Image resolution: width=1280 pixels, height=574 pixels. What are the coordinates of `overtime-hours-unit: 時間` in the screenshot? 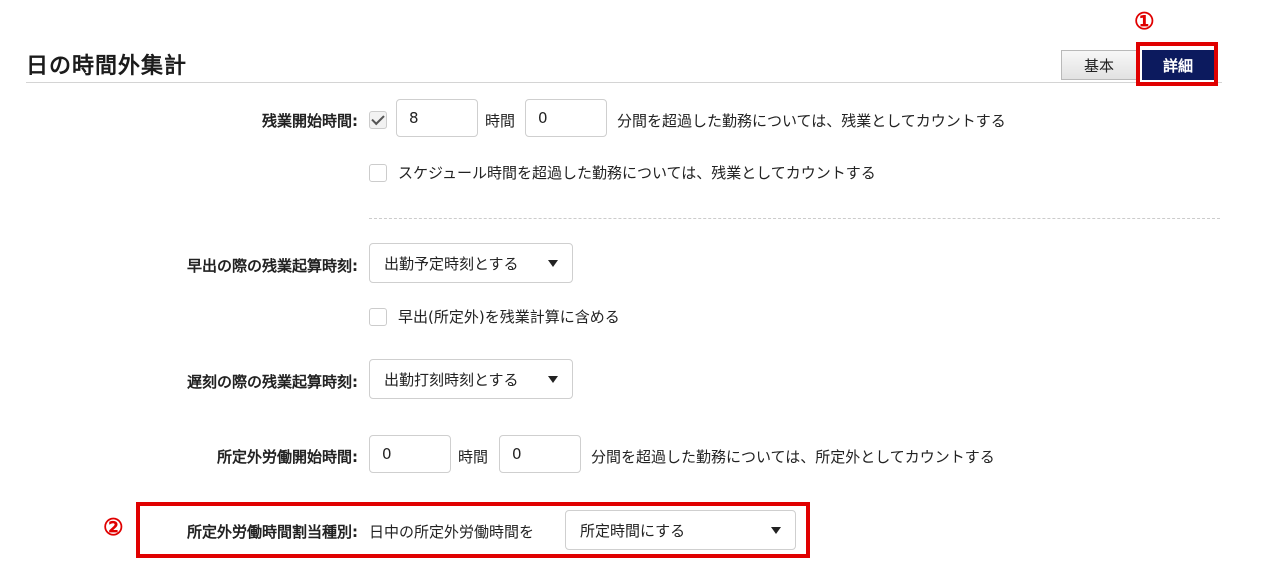 It's located at (500, 121).